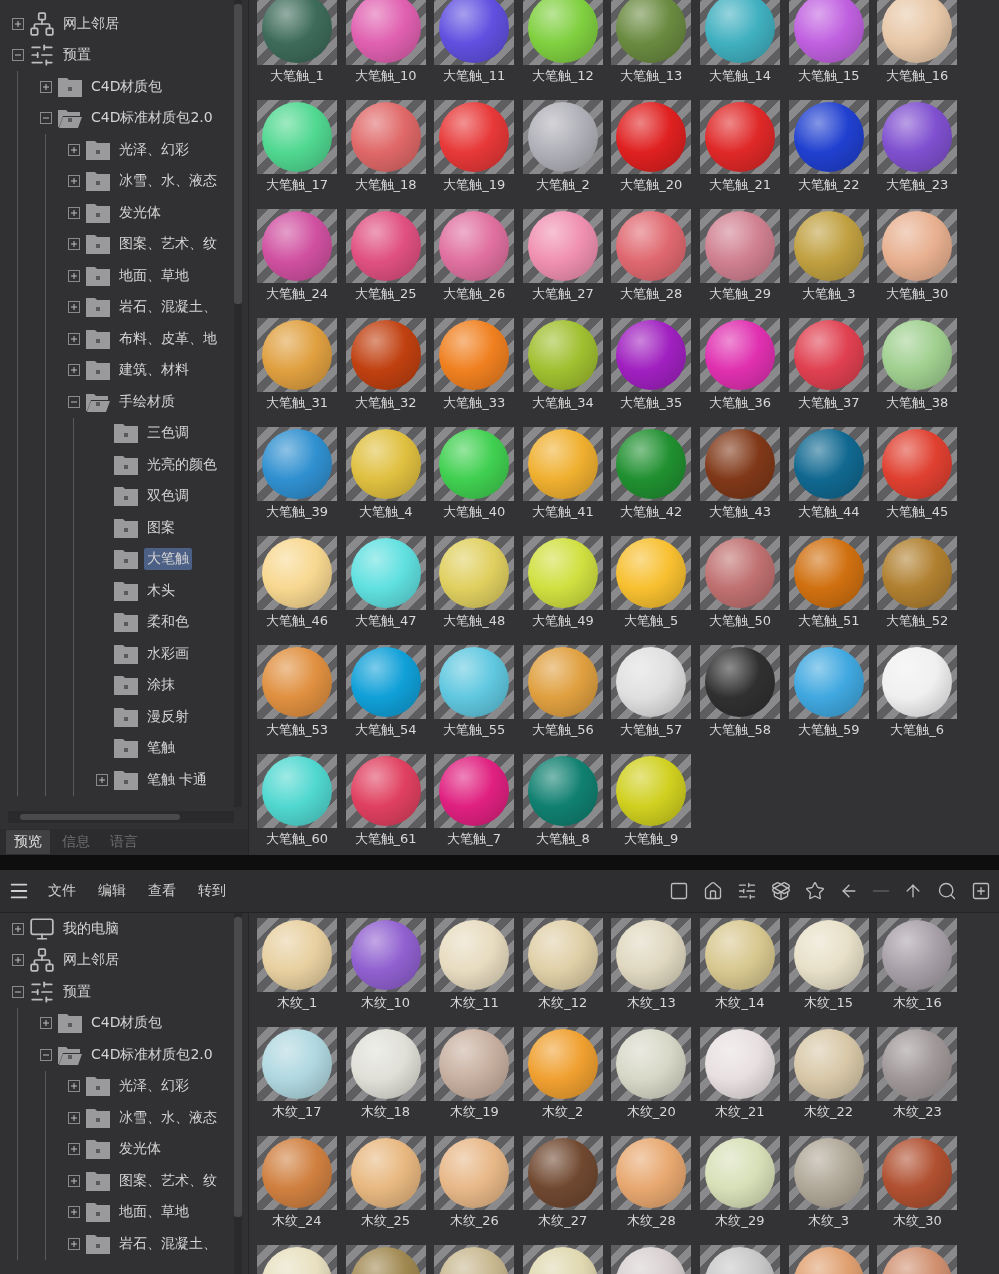 The image size is (999, 1274). I want to click on material-name: 木纹_13, so click(651, 1003).